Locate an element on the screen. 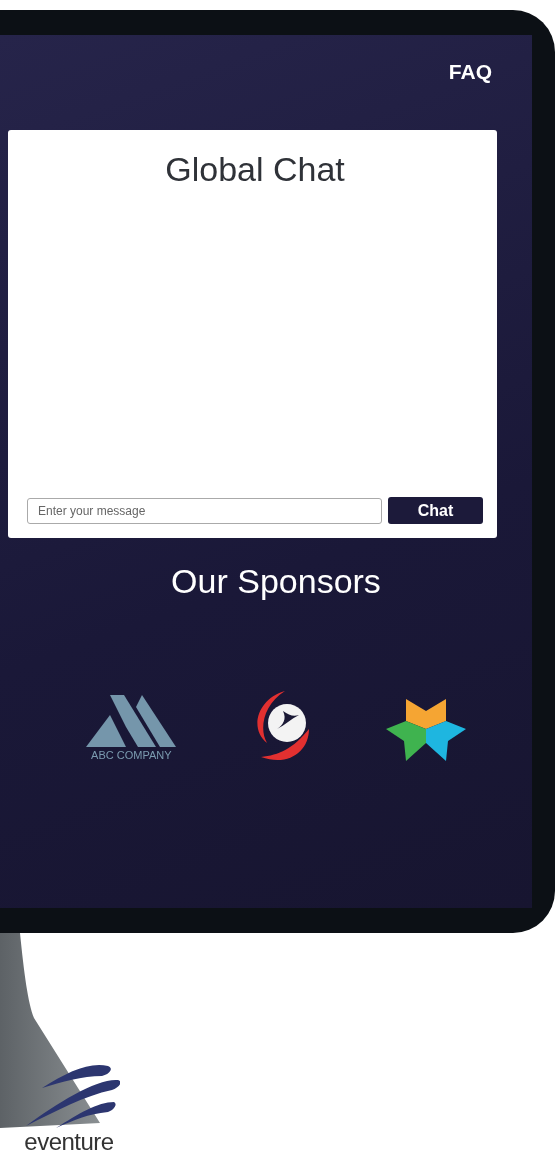 The image size is (555, 1169). chat-title: Global Chat is located at coordinates (255, 169).